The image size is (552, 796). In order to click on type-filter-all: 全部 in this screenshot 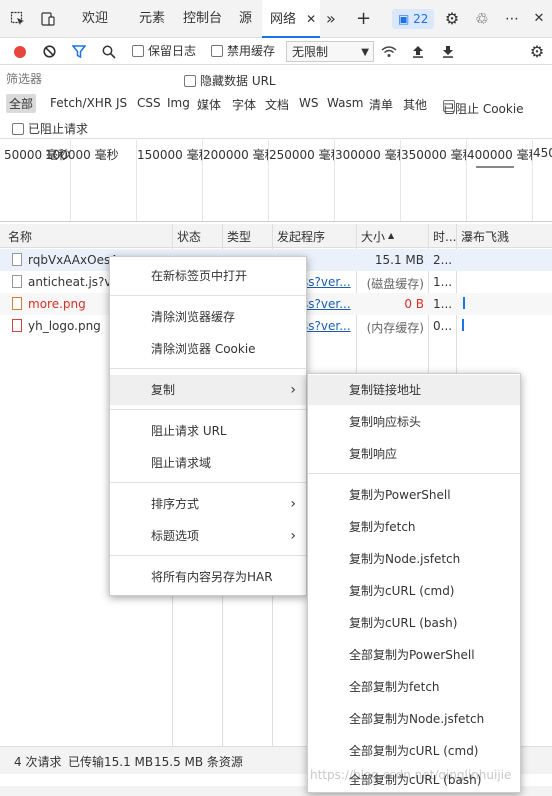, I will do `click(21, 103)`.